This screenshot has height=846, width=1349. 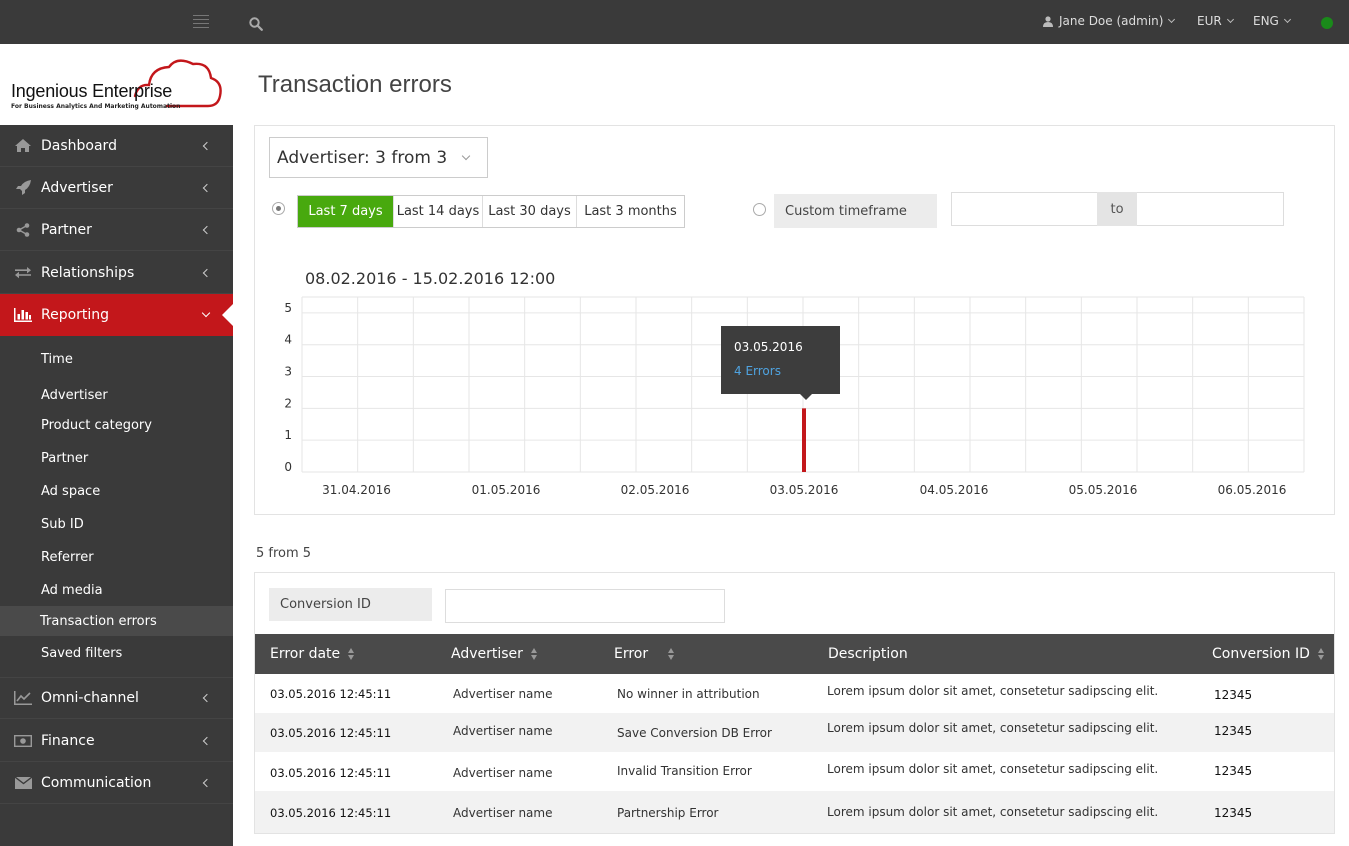 What do you see at coordinates (66, 229) in the screenshot?
I see `sidebar-item-label: Partner` at bounding box center [66, 229].